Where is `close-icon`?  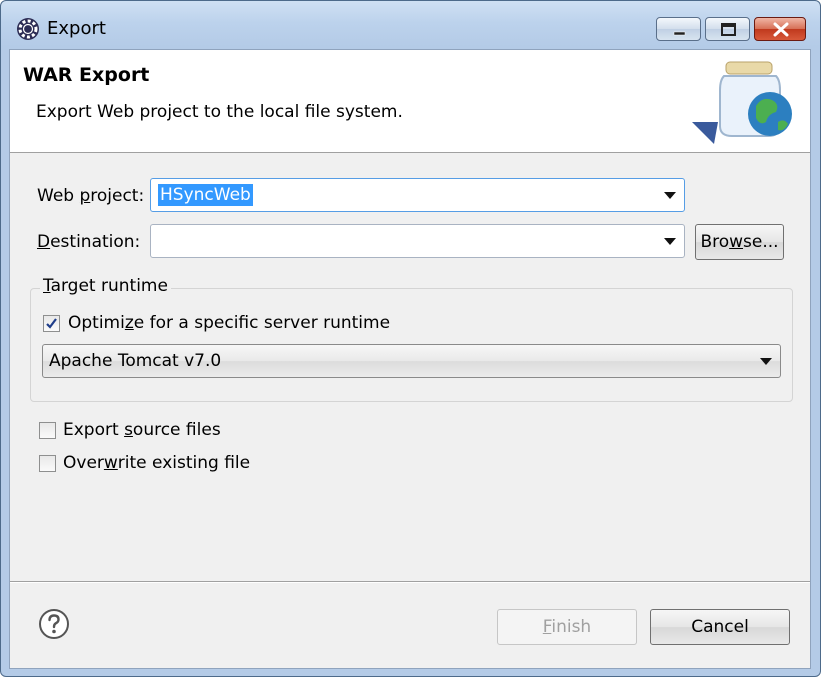
close-icon is located at coordinates (781, 29).